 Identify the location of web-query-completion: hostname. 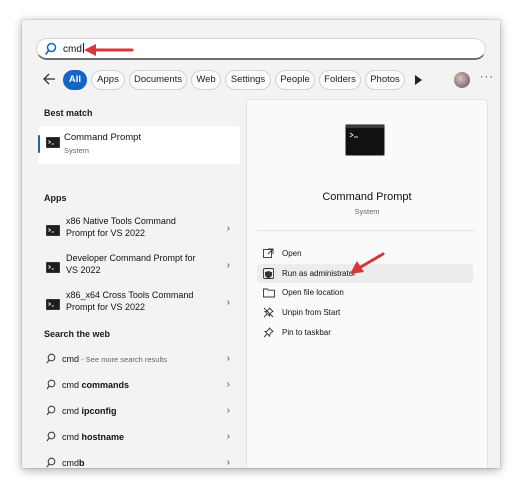
(103, 437).